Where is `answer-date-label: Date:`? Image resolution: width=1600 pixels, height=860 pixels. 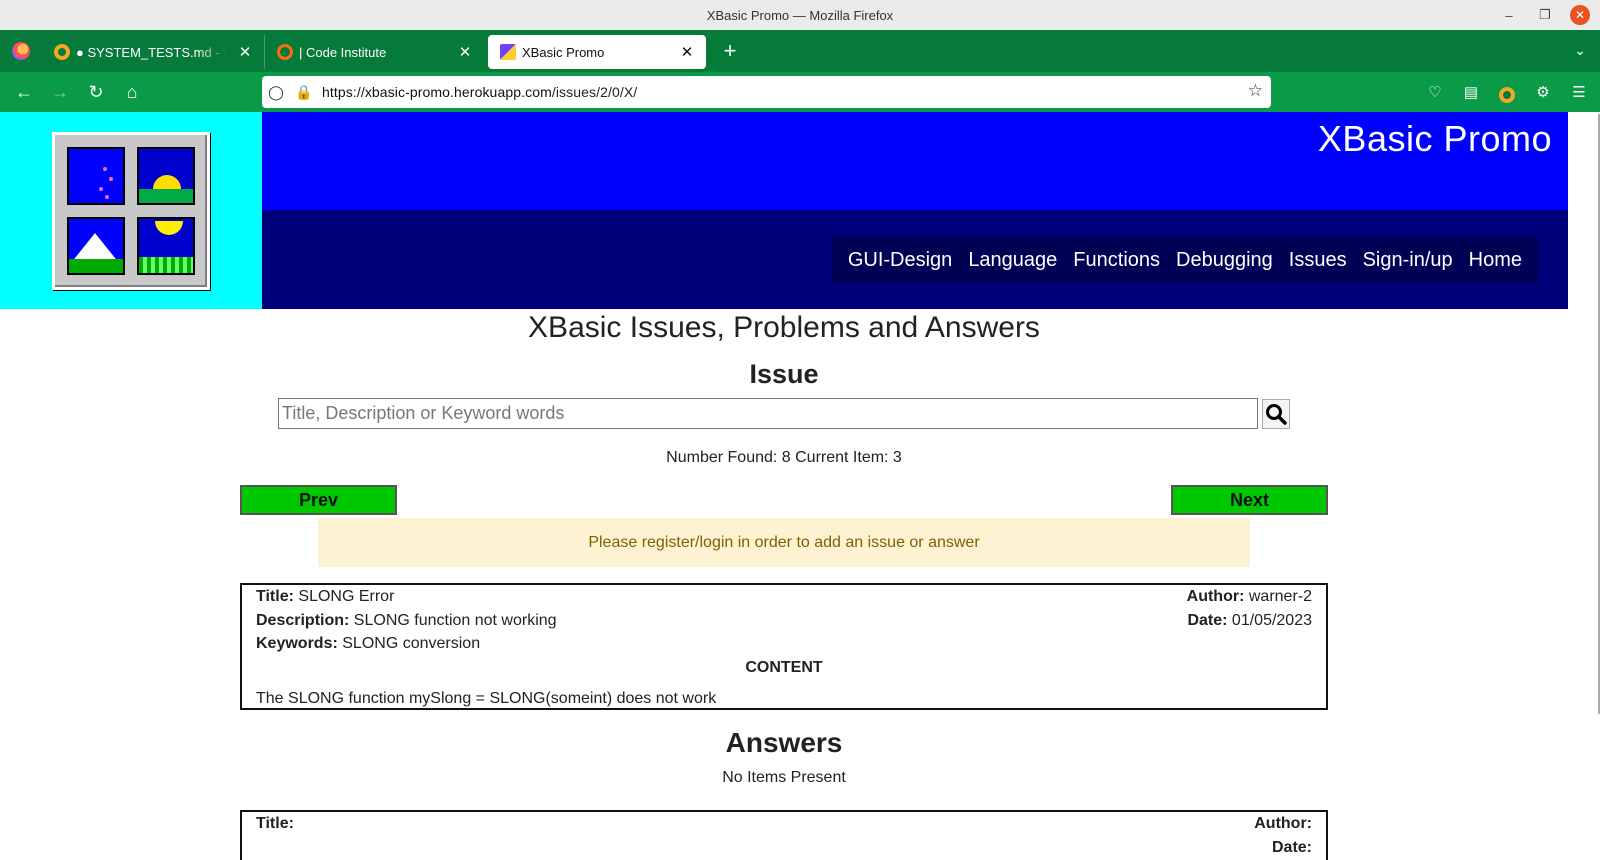
answer-date-label: Date: is located at coordinates (1291, 847).